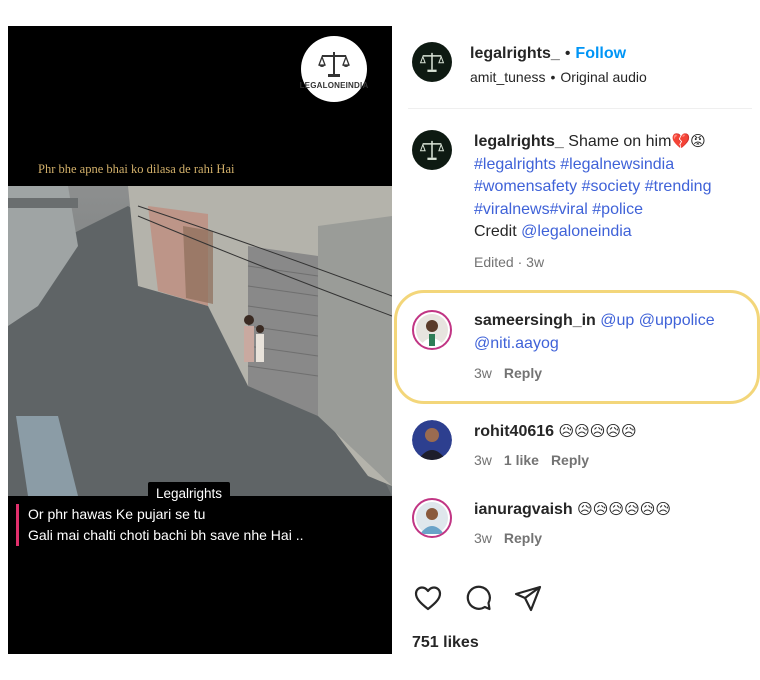 Image resolution: width=760 pixels, height=680 pixels. Describe the element at coordinates (657, 320) in the screenshot. I see `comment-mentions-1: @up @uppolice` at that location.